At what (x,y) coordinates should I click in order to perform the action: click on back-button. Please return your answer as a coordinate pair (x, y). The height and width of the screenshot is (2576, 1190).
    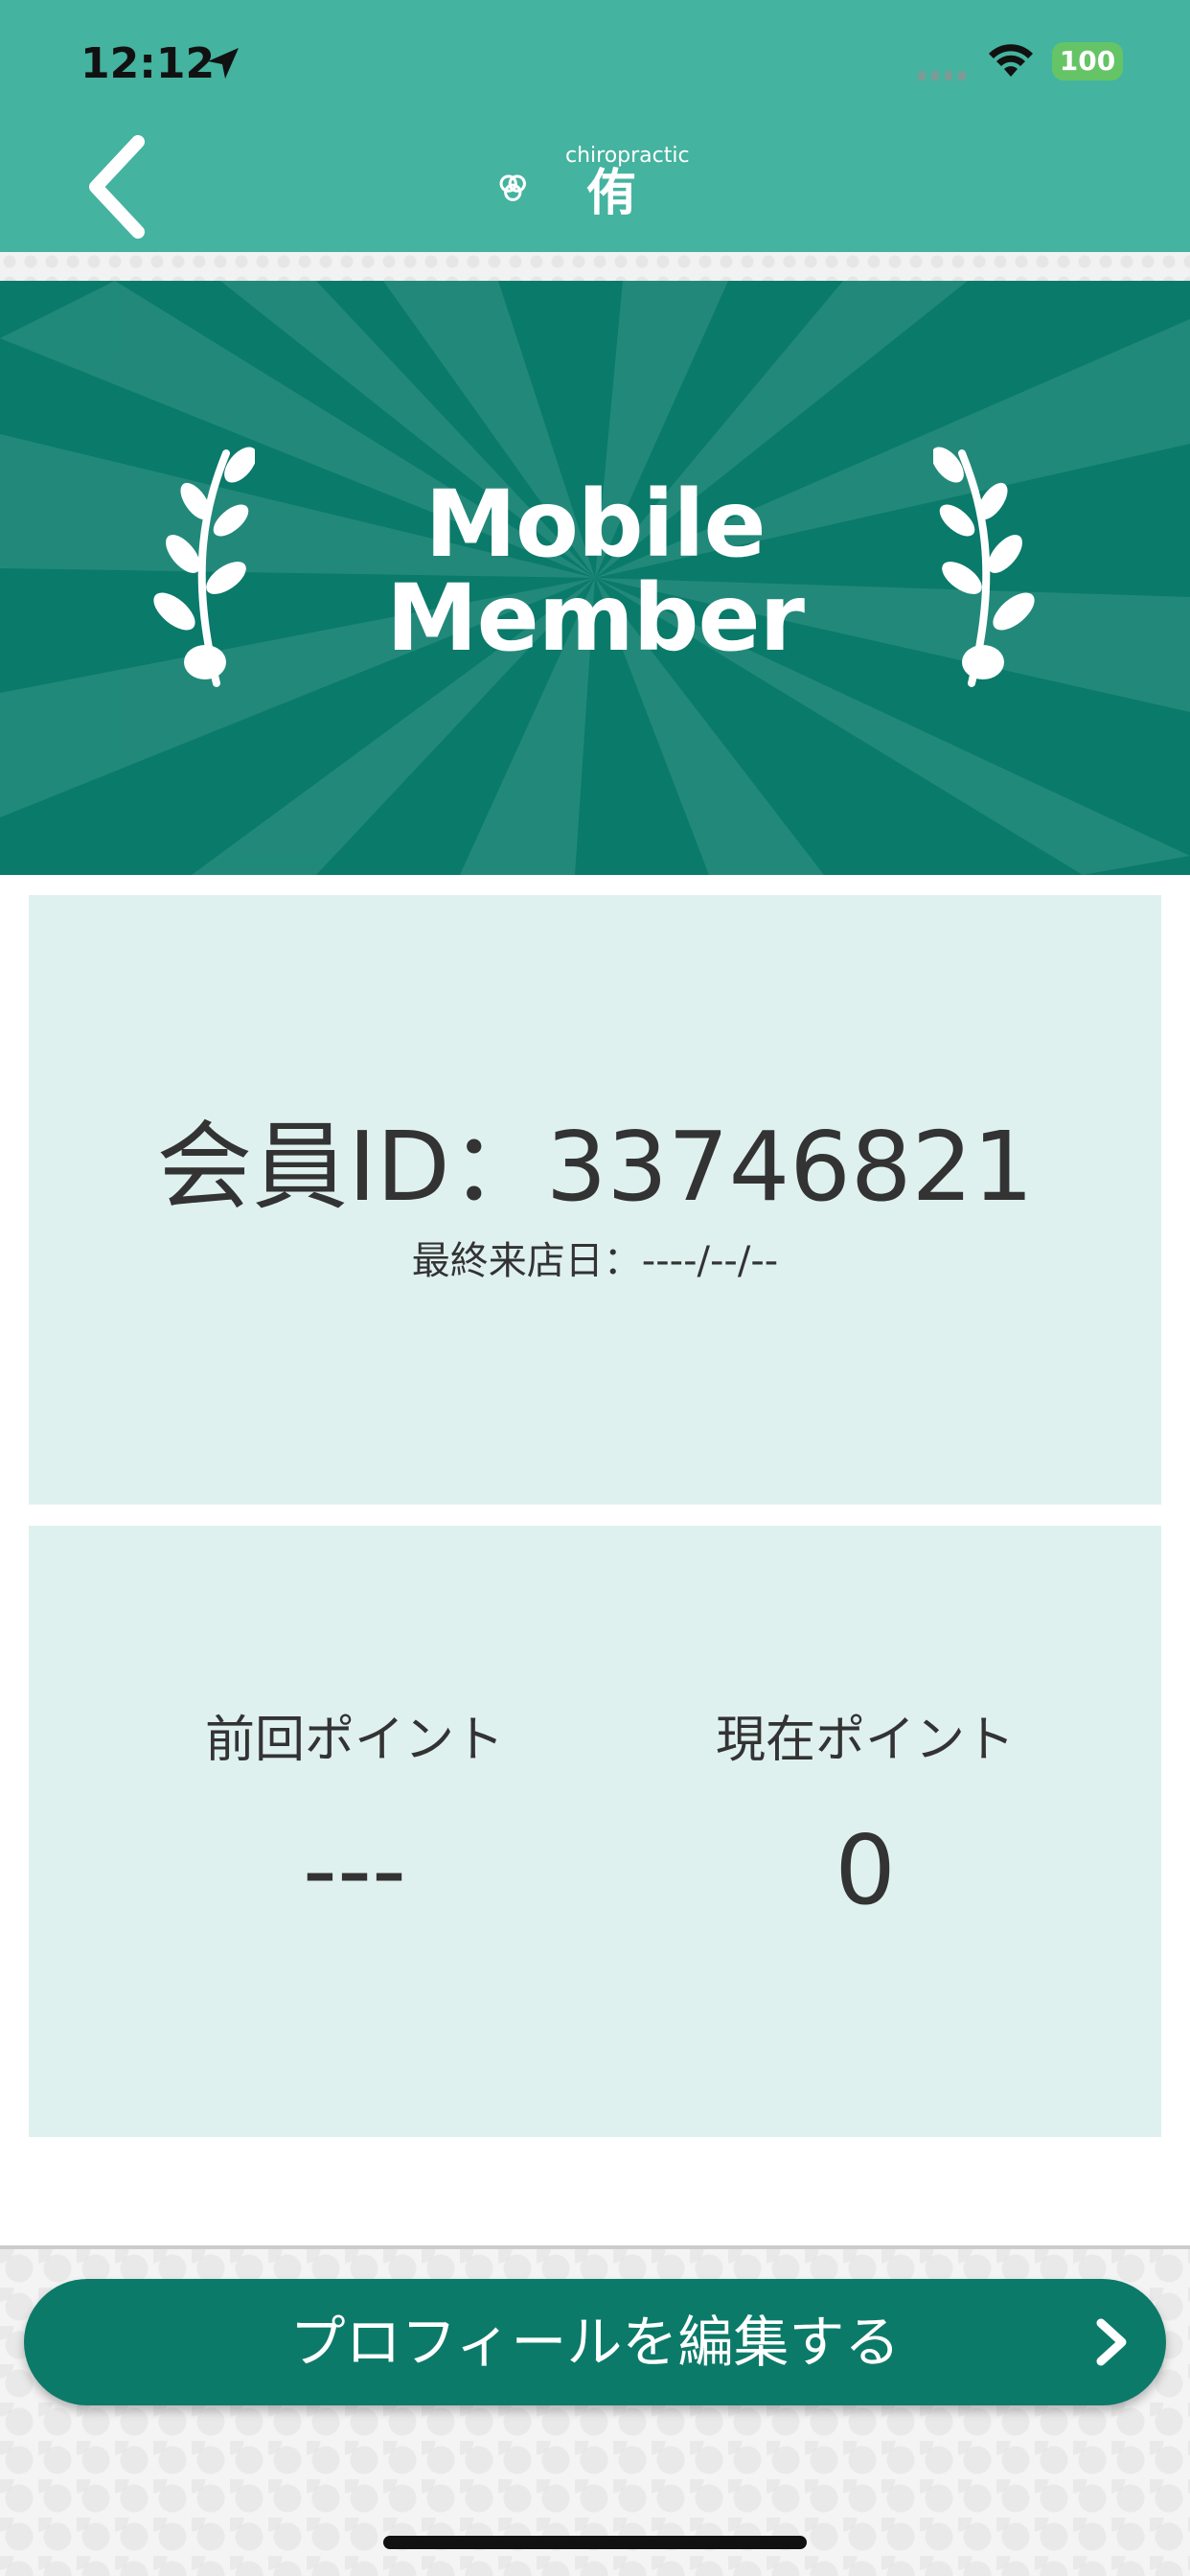
    Looking at the image, I should click on (119, 187).